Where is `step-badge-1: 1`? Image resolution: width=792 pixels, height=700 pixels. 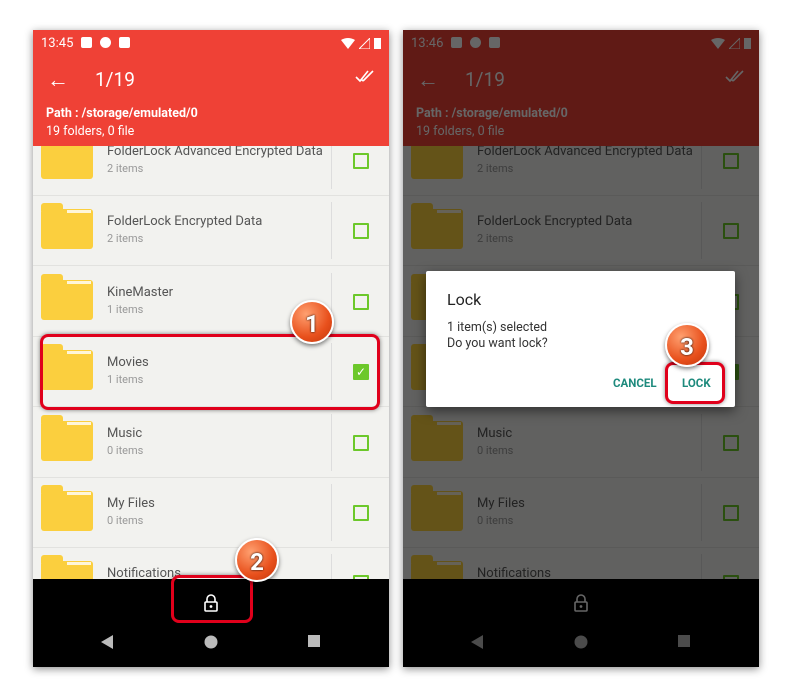 step-badge-1: 1 is located at coordinates (312, 322).